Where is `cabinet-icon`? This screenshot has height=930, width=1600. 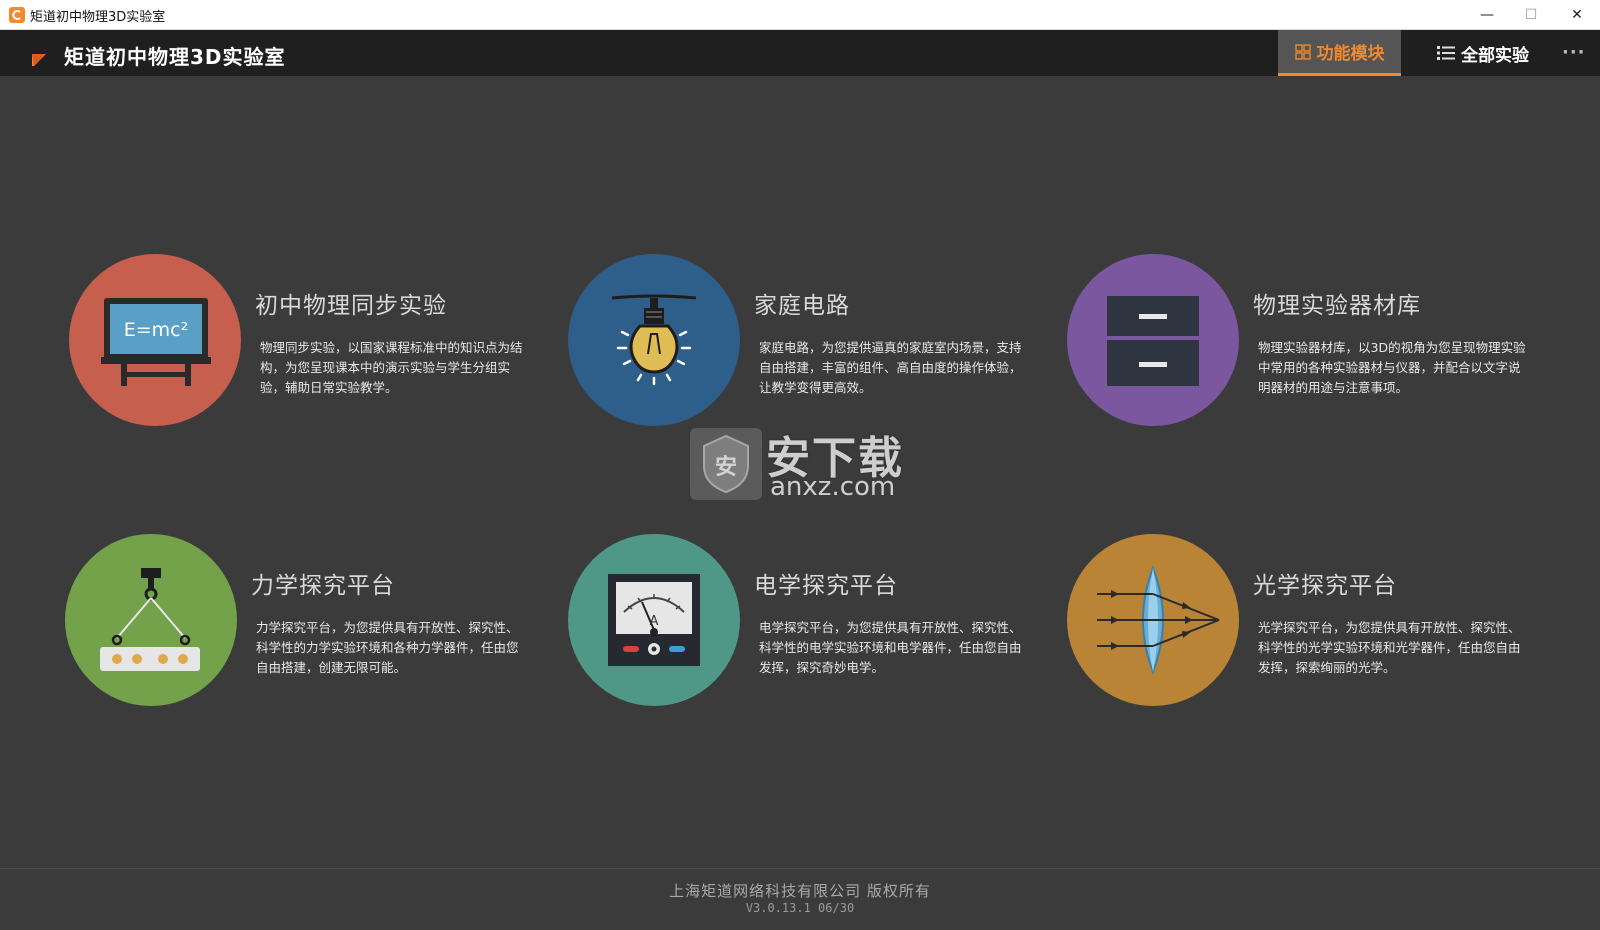 cabinet-icon is located at coordinates (1153, 341).